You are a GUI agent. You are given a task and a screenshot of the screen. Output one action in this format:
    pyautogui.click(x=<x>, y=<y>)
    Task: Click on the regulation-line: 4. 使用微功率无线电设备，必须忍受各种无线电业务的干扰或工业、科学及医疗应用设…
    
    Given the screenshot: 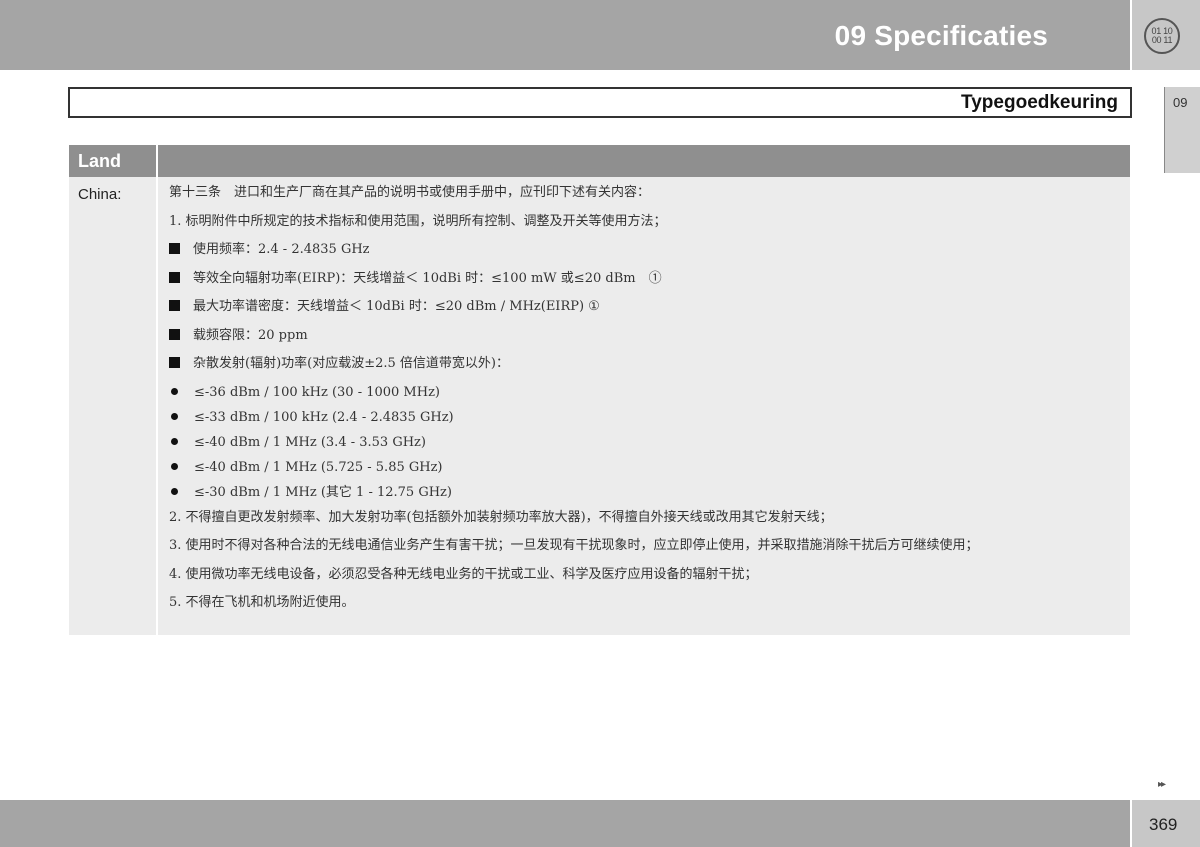 What is the action you would take?
    pyautogui.click(x=645, y=575)
    